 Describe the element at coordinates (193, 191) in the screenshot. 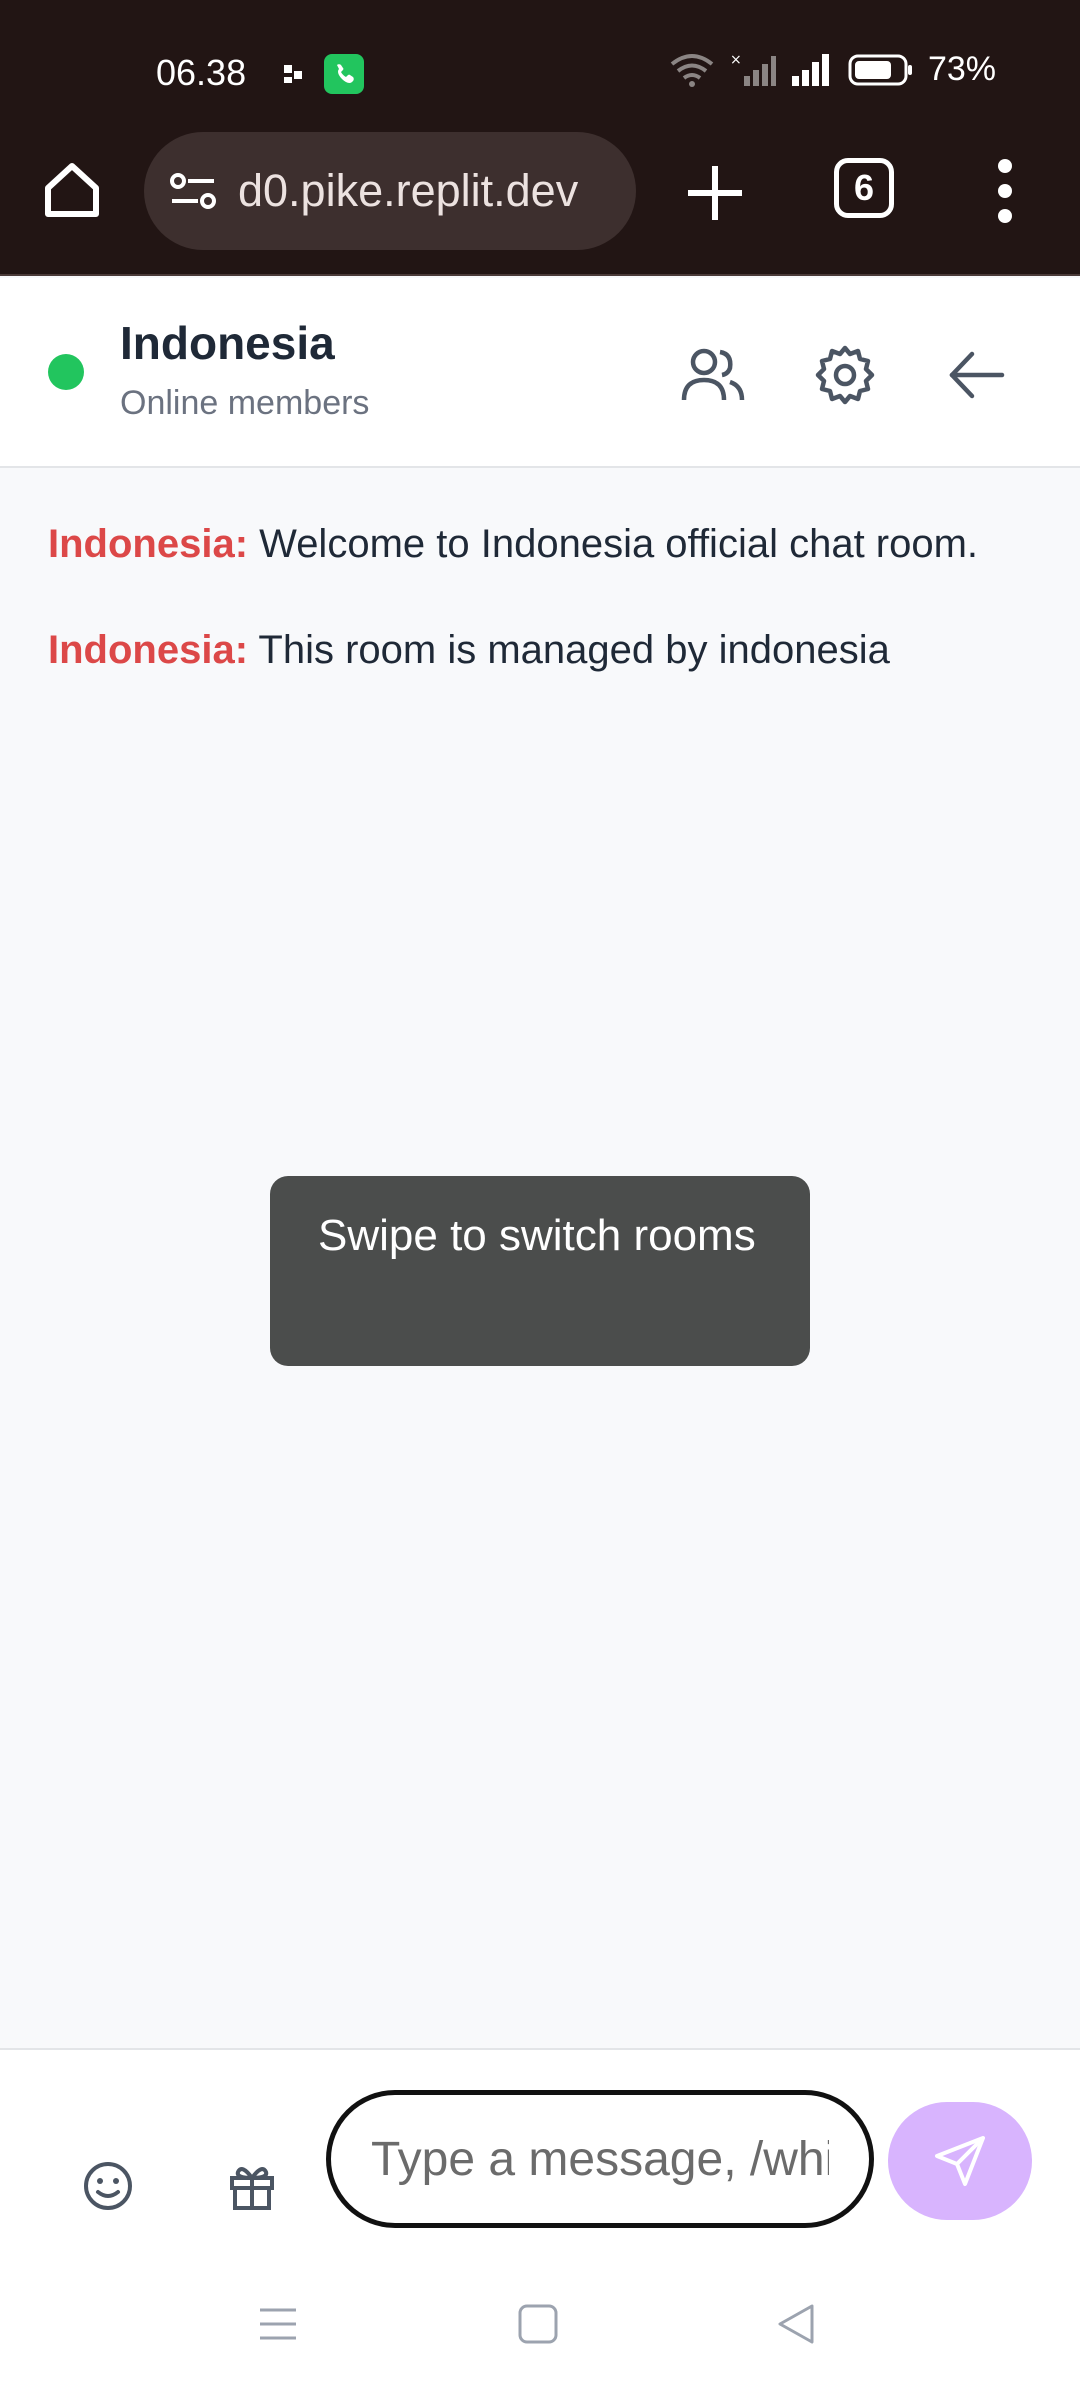

I see `site-settings-icon` at that location.